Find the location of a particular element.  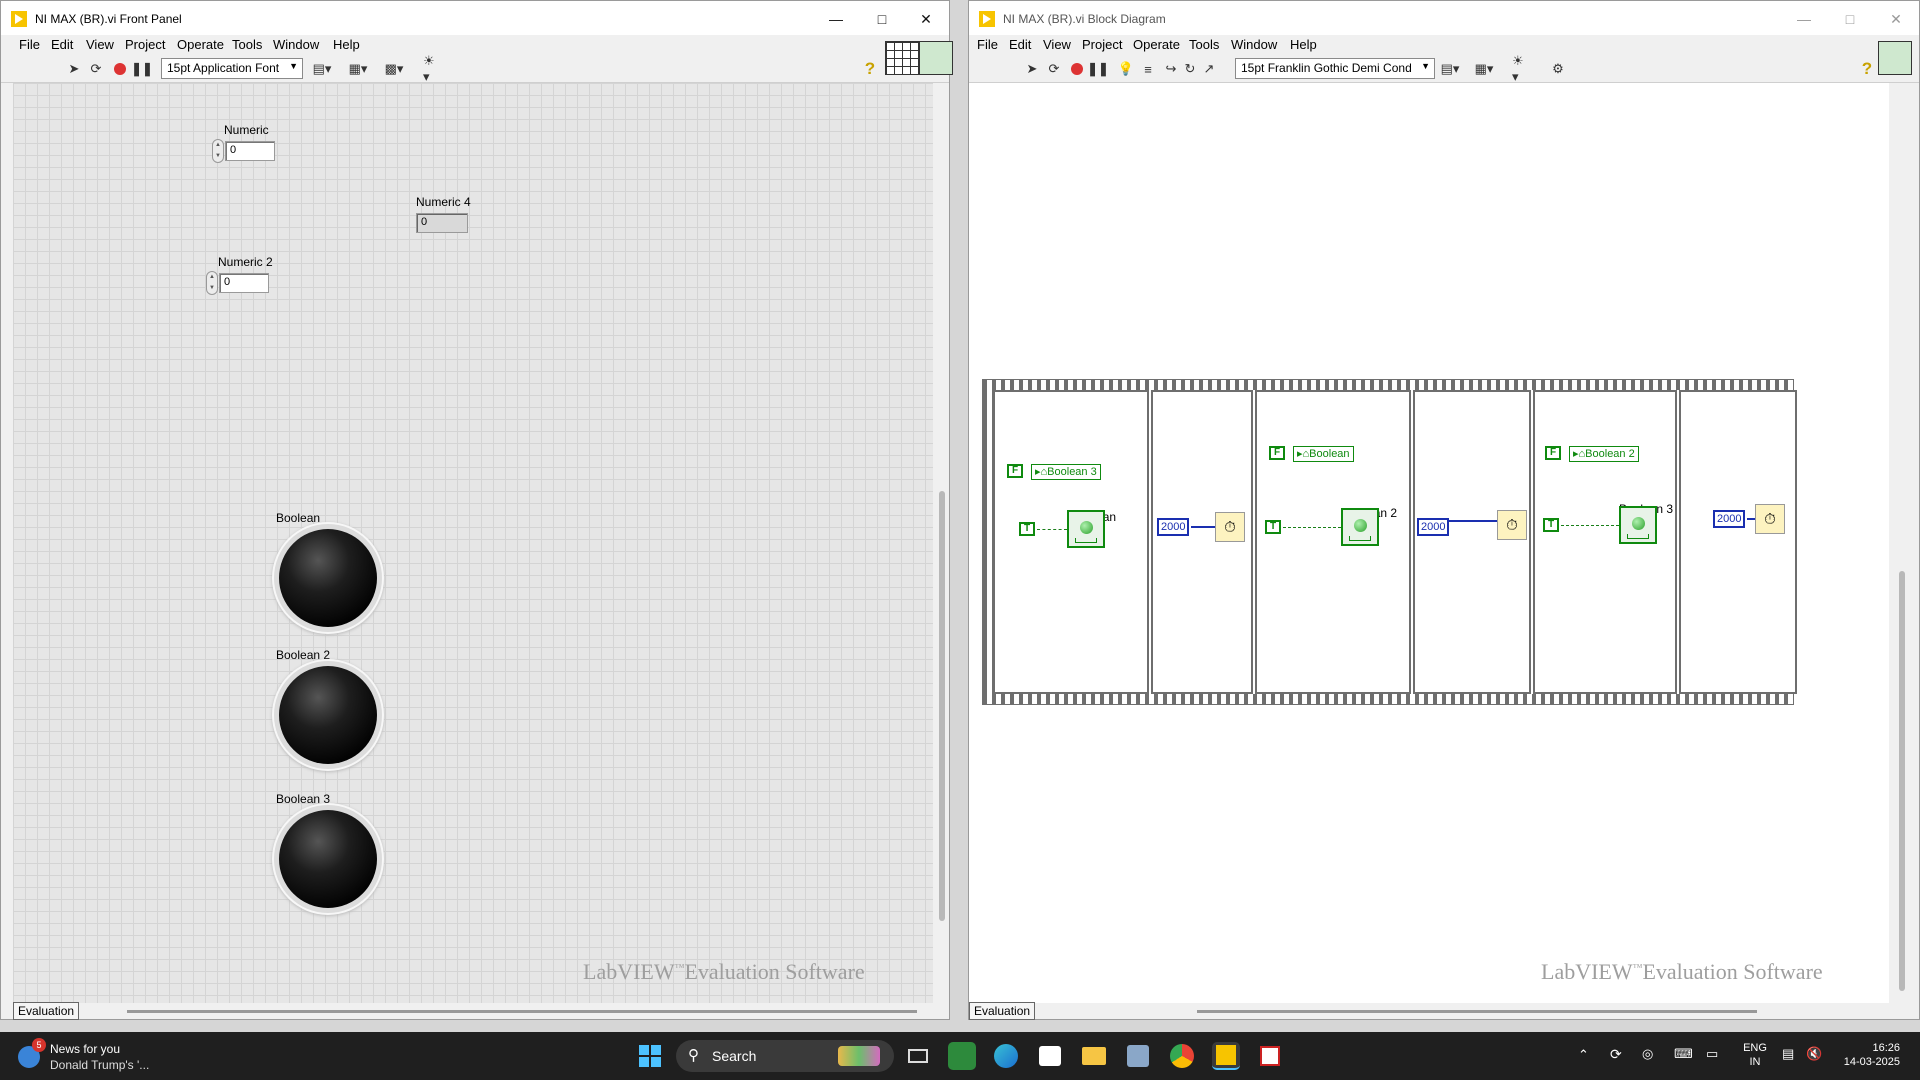

block-diagram-titlebar: NI MAX (BR).vi Block Diagram — □ ✕ is located at coordinates (1444, 19).